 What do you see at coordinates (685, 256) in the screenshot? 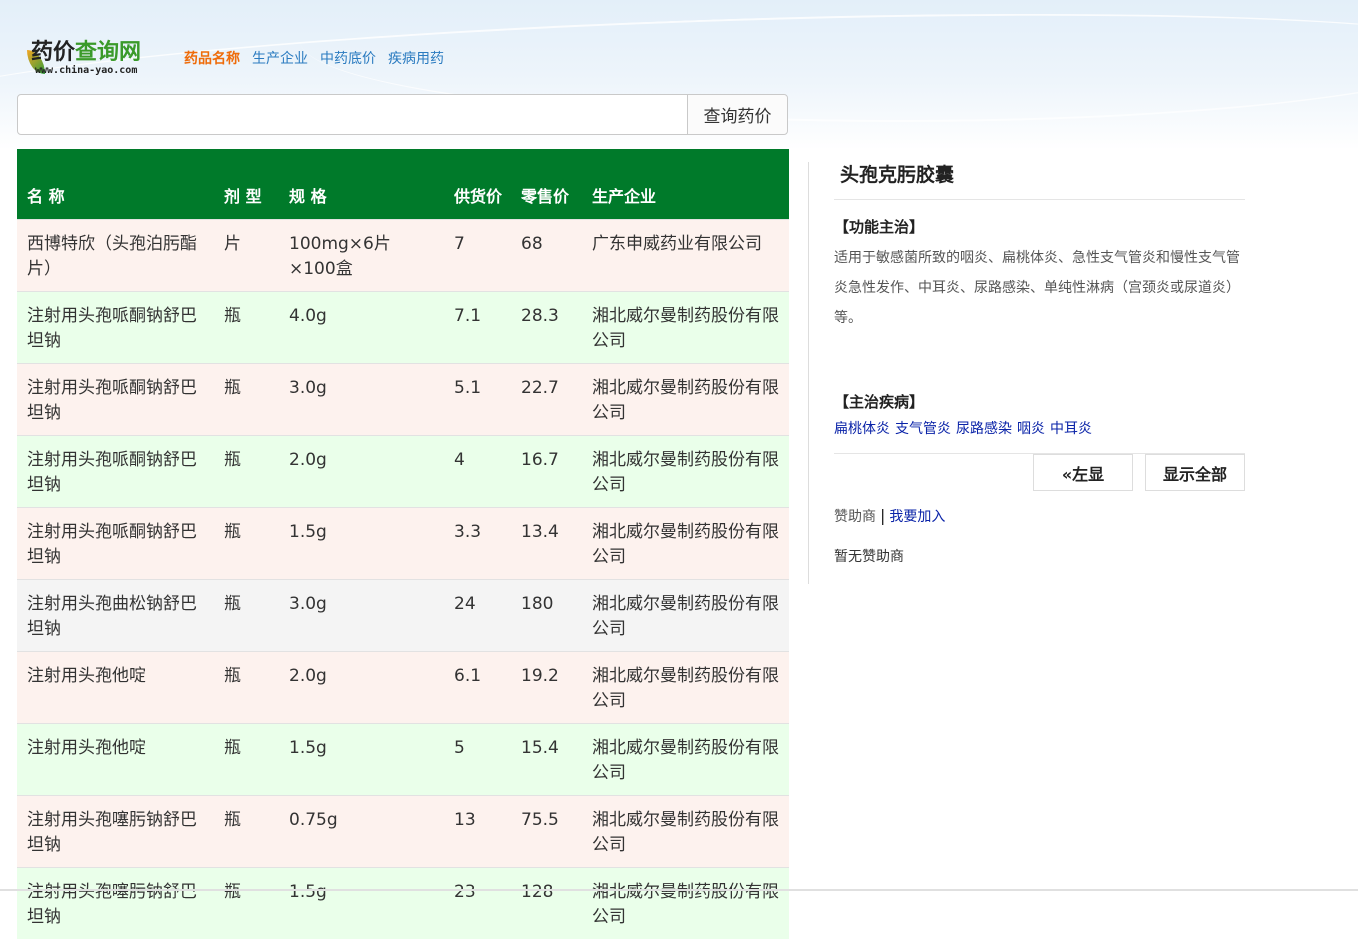
I see `cell-company: 广东申威药业有限公司` at bounding box center [685, 256].